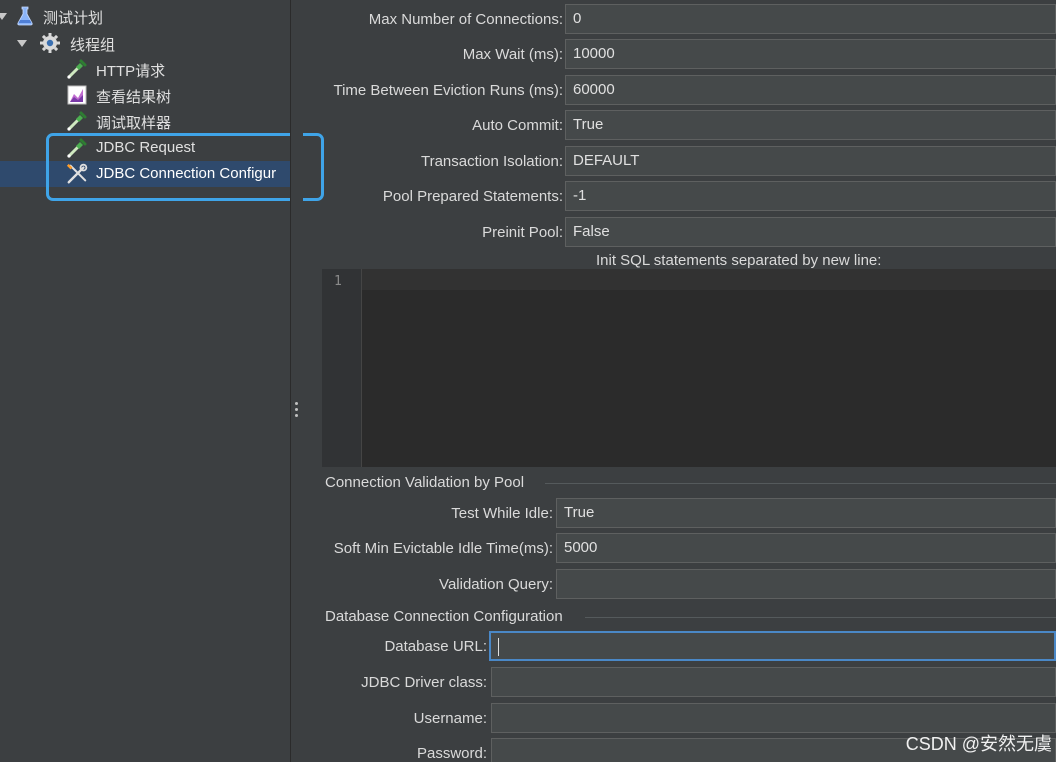 Image resolution: width=1056 pixels, height=762 pixels. Describe the element at coordinates (978, 744) in the screenshot. I see `watermark: CSDN @安然无虞` at that location.